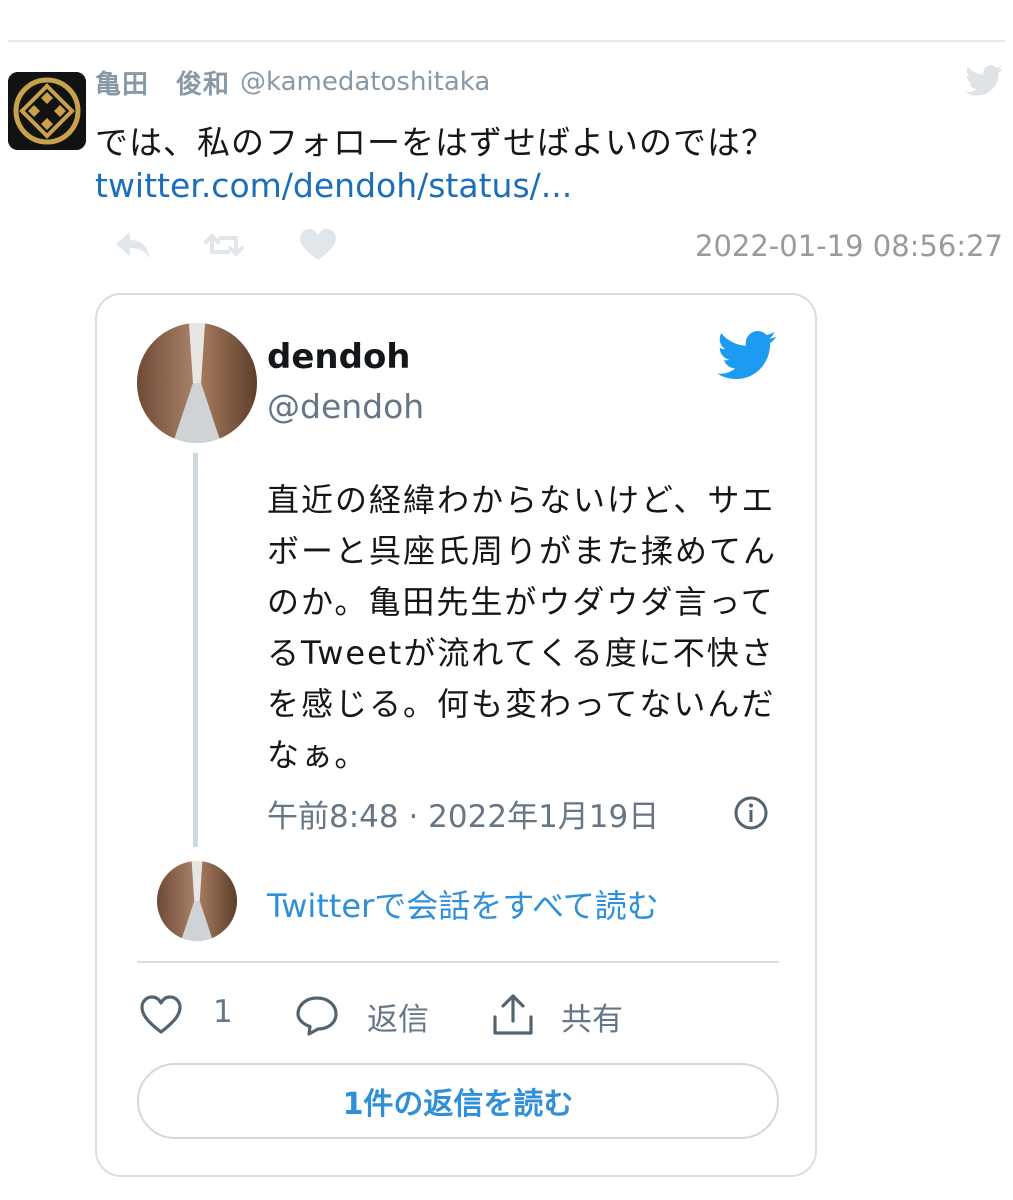 The height and width of the screenshot is (1200, 1013). I want to click on card-divider, so click(458, 962).